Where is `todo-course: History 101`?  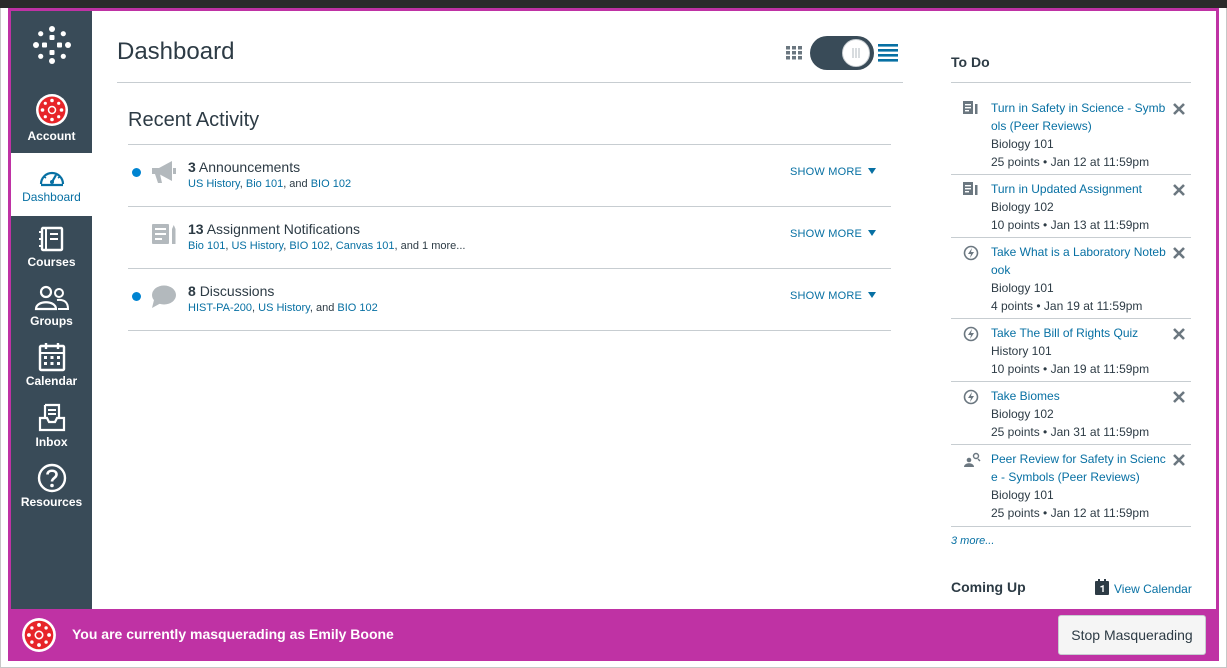
todo-course: History 101 is located at coordinates (1021, 351).